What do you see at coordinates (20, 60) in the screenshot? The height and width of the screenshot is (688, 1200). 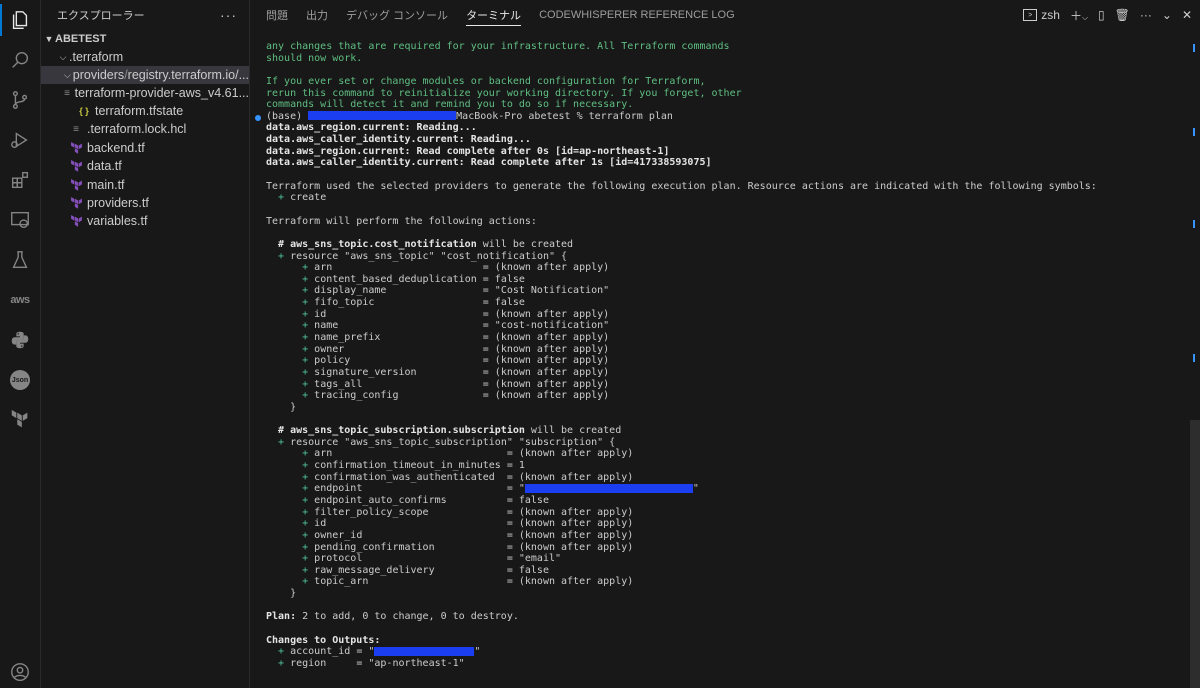 I see `search-icon` at bounding box center [20, 60].